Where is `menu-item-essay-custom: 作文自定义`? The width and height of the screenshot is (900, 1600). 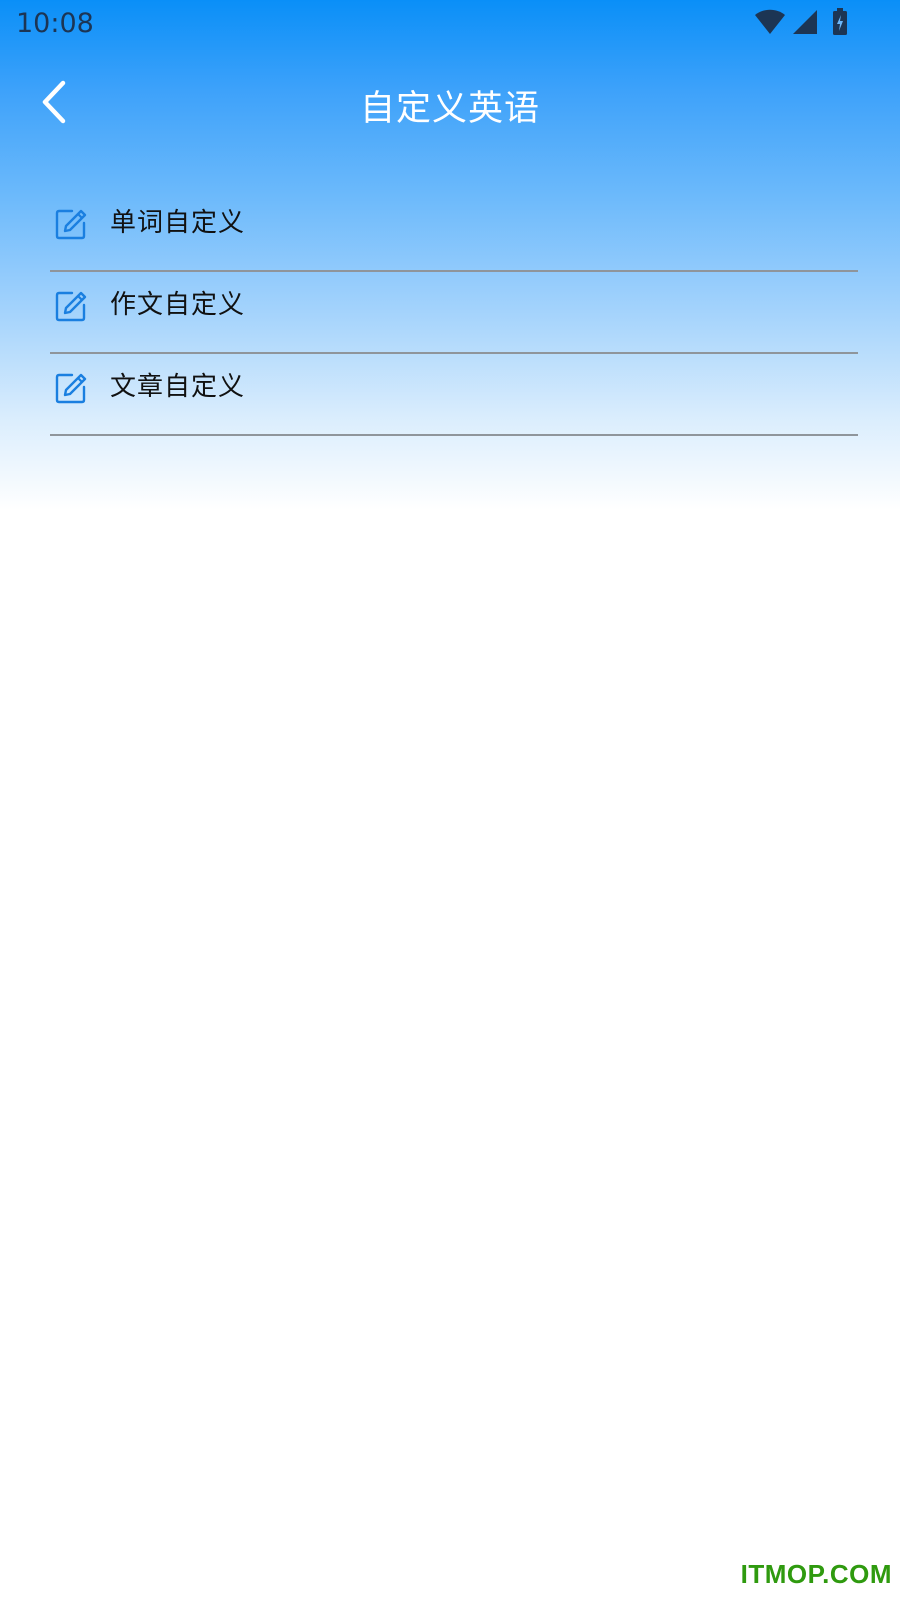 menu-item-essay-custom: 作文自定义 is located at coordinates (454, 313).